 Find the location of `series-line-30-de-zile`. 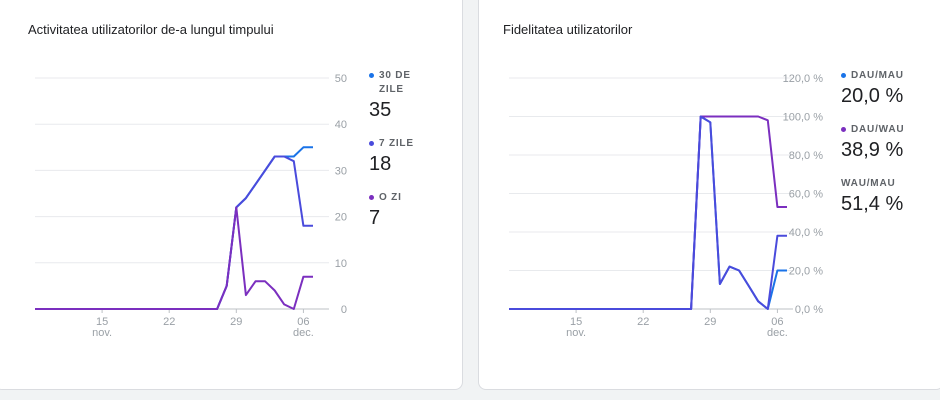

series-line-30-de-zile is located at coordinates (174, 228).